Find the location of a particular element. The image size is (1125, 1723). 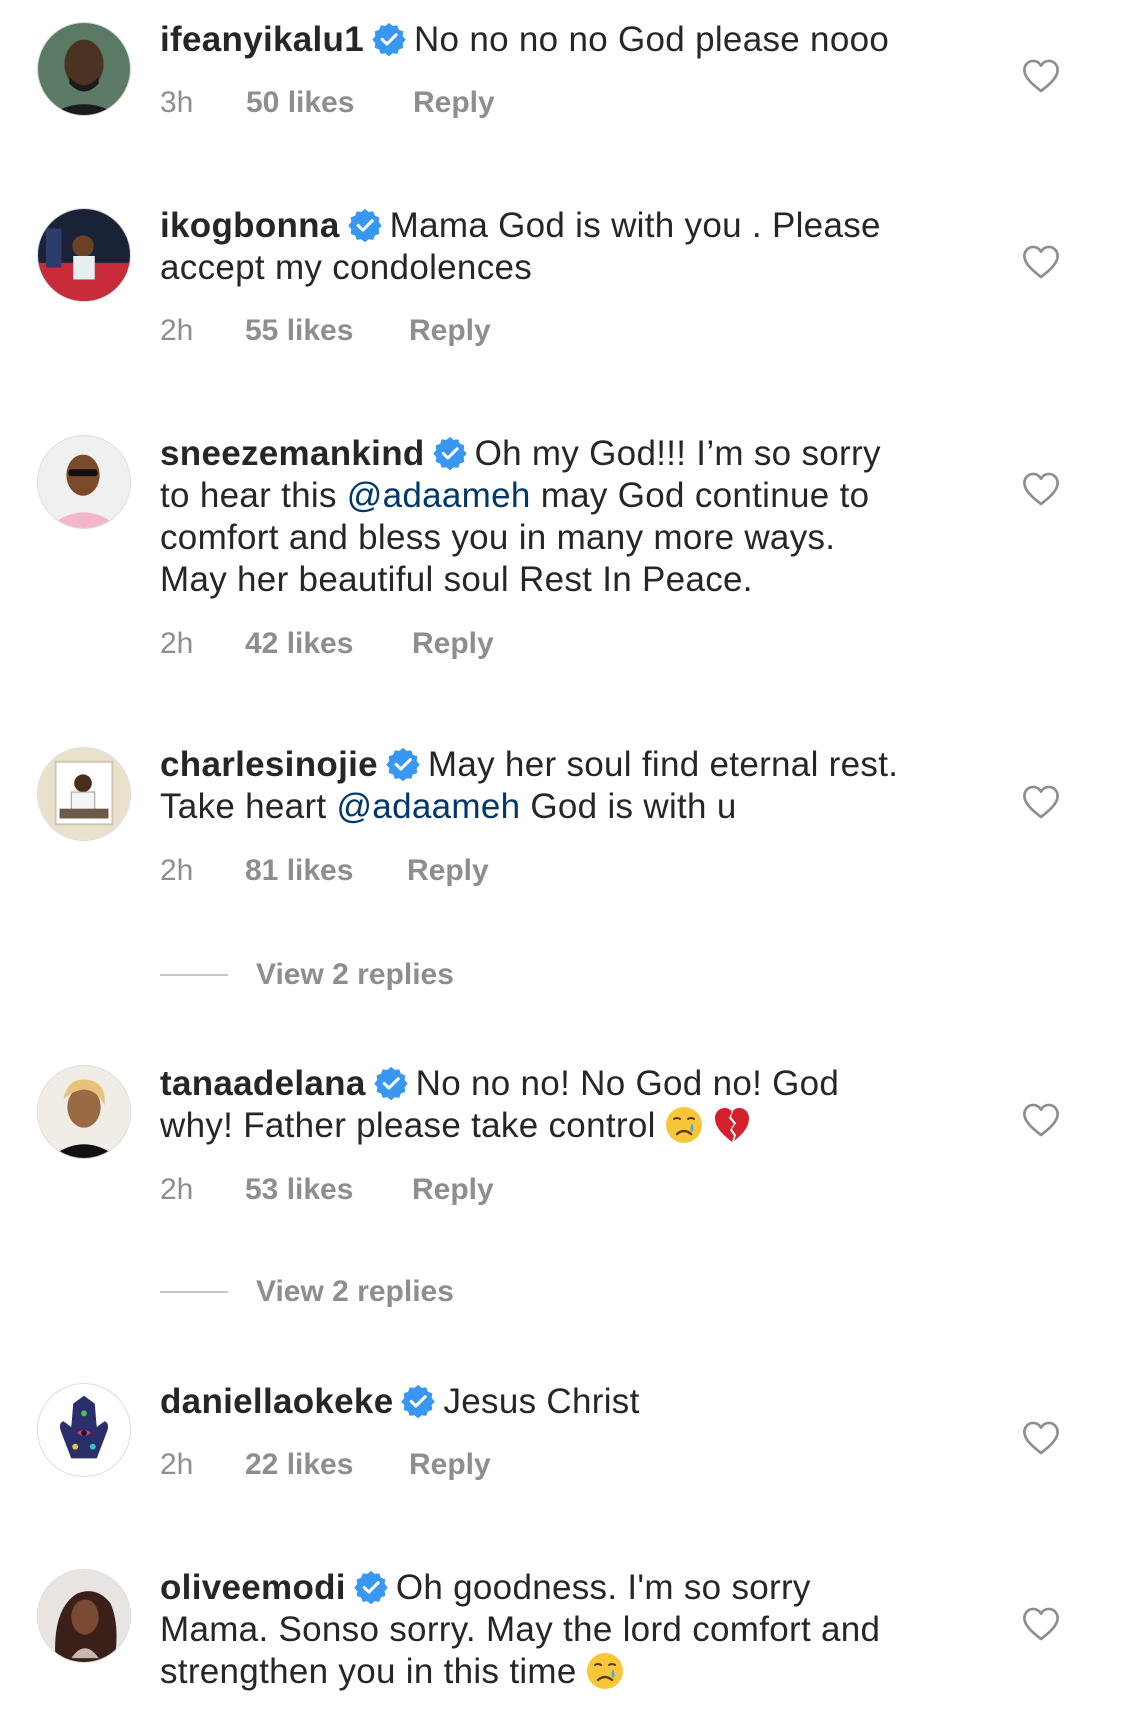

comment-text: daniellaokeke Jesus Christ is located at coordinates (560, 1402).